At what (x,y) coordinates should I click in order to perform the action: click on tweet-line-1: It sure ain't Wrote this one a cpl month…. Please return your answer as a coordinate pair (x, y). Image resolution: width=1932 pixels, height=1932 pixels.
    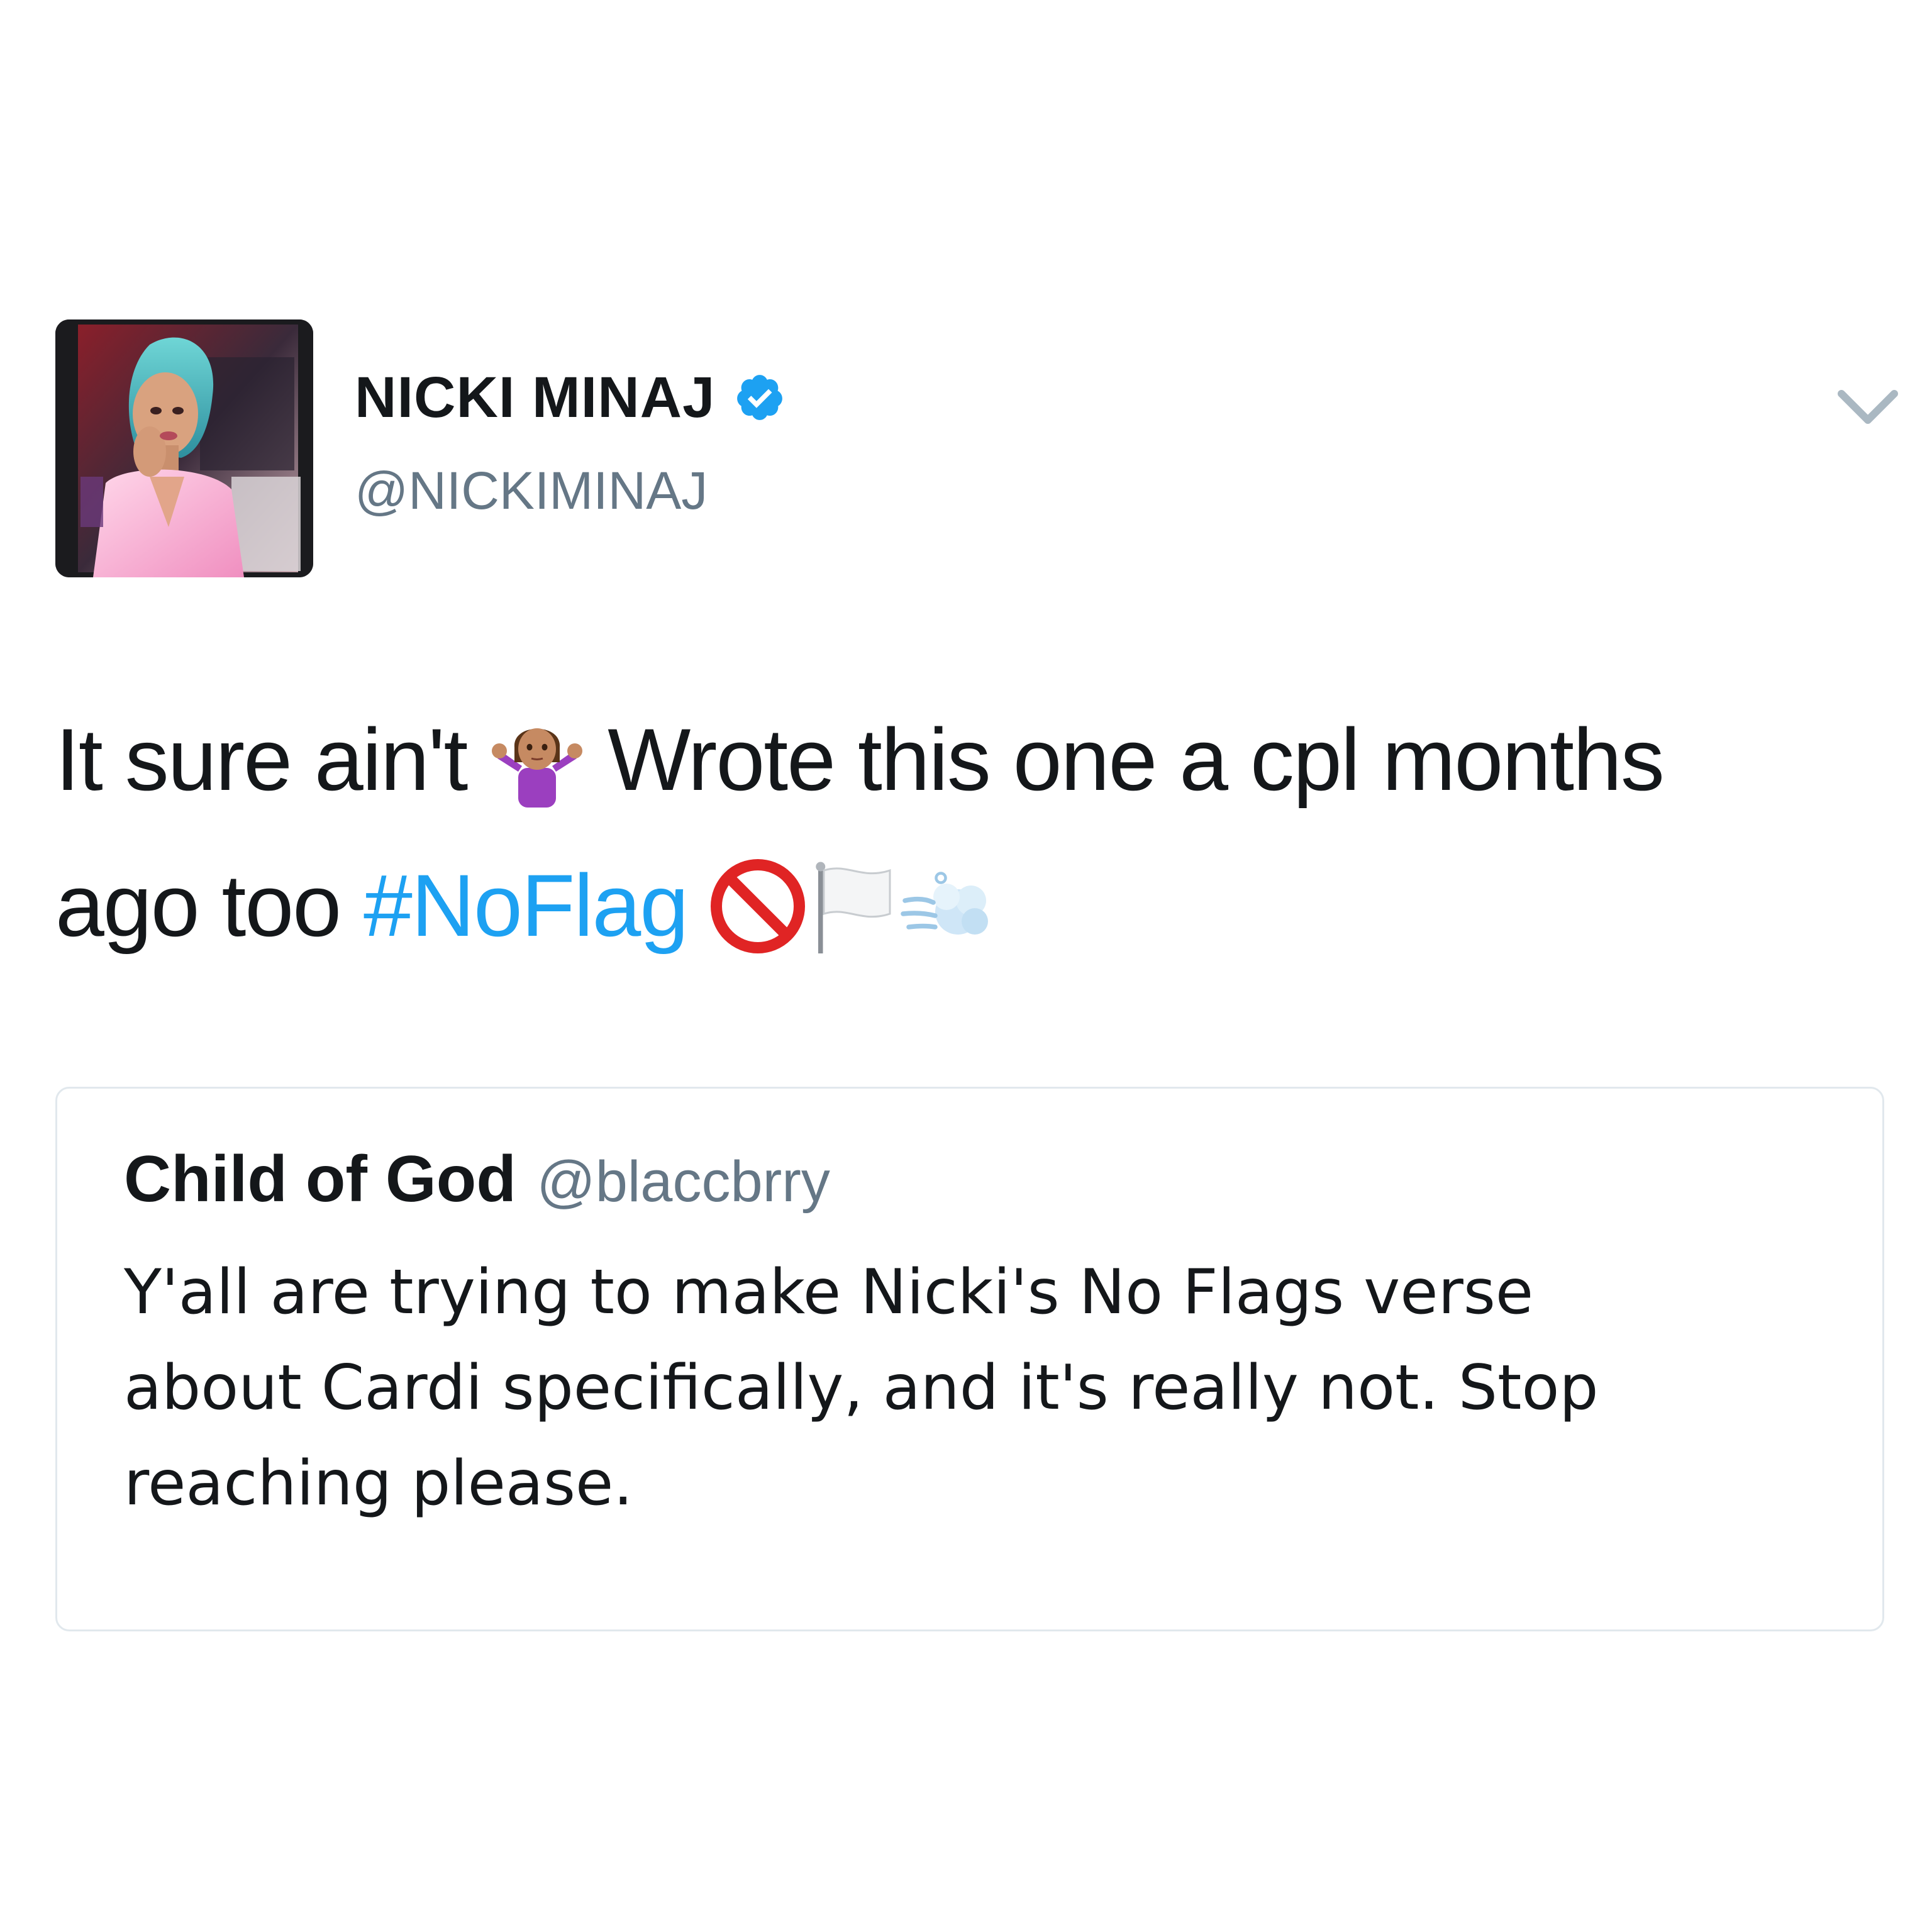
    Looking at the image, I should click on (976, 760).